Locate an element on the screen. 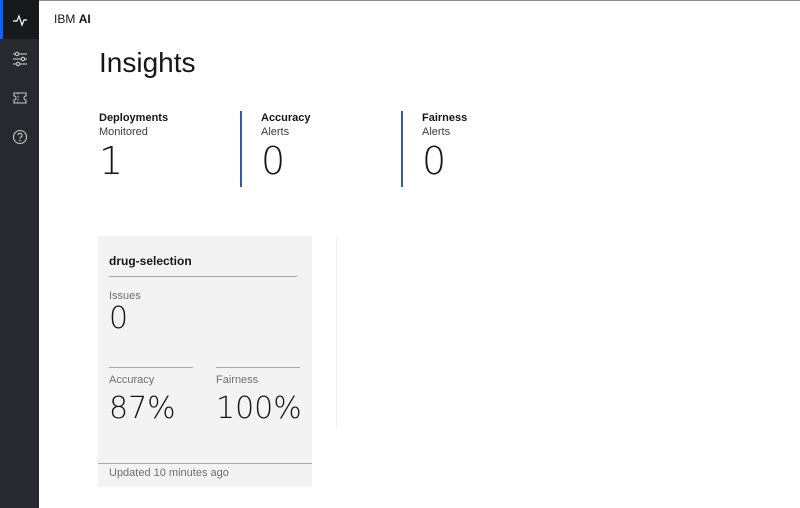 This screenshot has height=508, width=800. brand-name: AI is located at coordinates (84, 19).